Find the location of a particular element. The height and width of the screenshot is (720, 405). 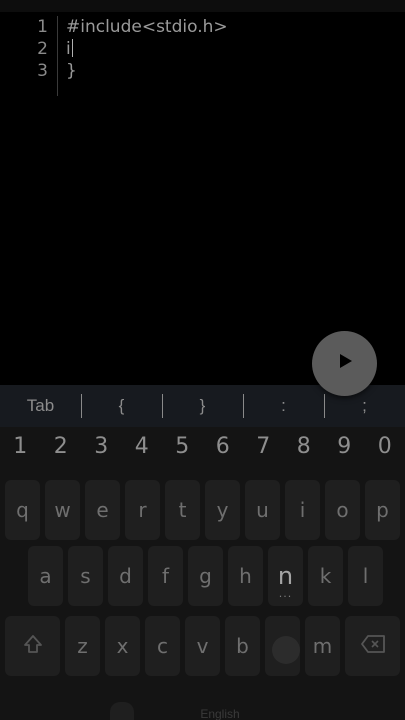

key-x: x is located at coordinates (122, 646).